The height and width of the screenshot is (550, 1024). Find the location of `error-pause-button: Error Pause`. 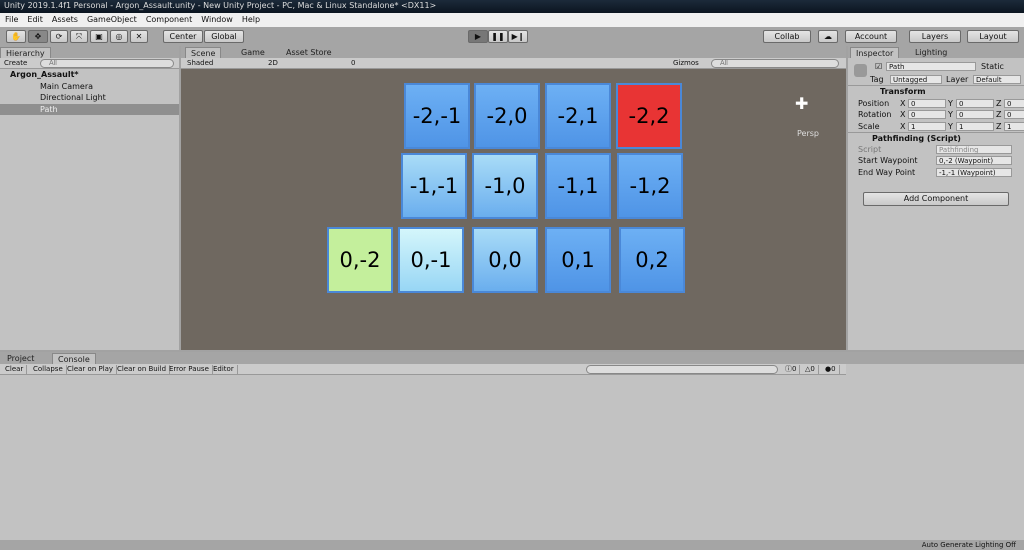

error-pause-button: Error Pause is located at coordinates (189, 369).